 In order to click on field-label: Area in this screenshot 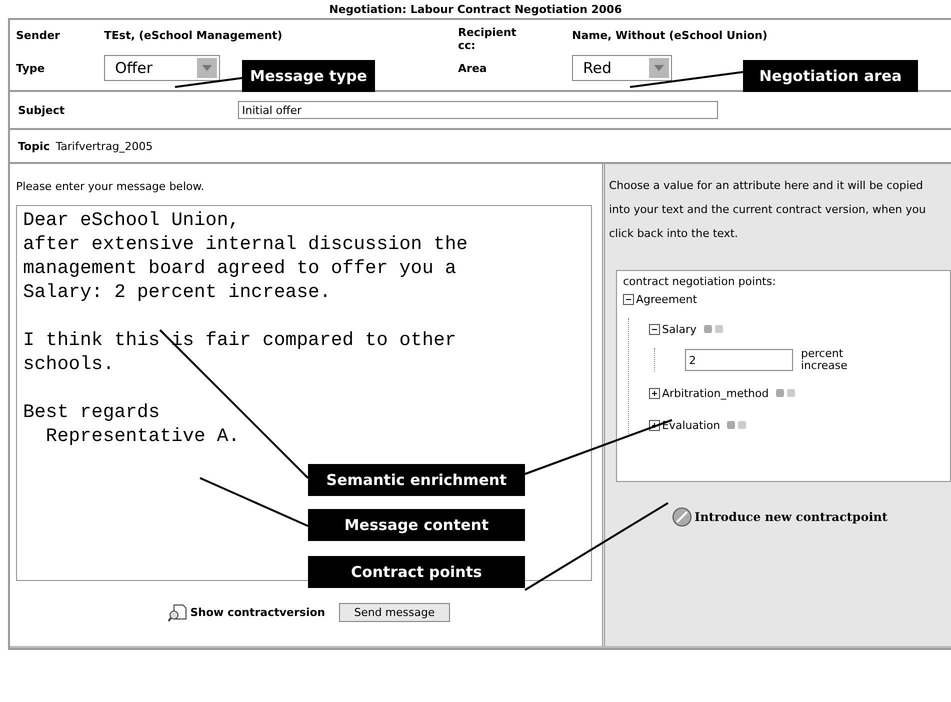, I will do `click(473, 68)`.